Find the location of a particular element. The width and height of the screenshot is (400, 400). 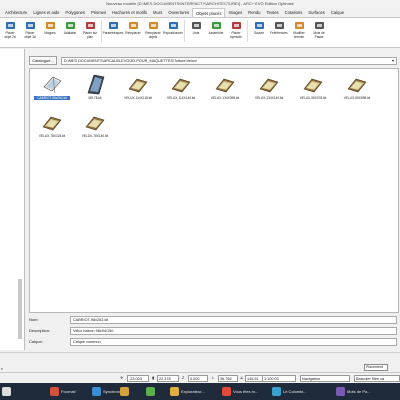

explorer-icon is located at coordinates (174, 391).